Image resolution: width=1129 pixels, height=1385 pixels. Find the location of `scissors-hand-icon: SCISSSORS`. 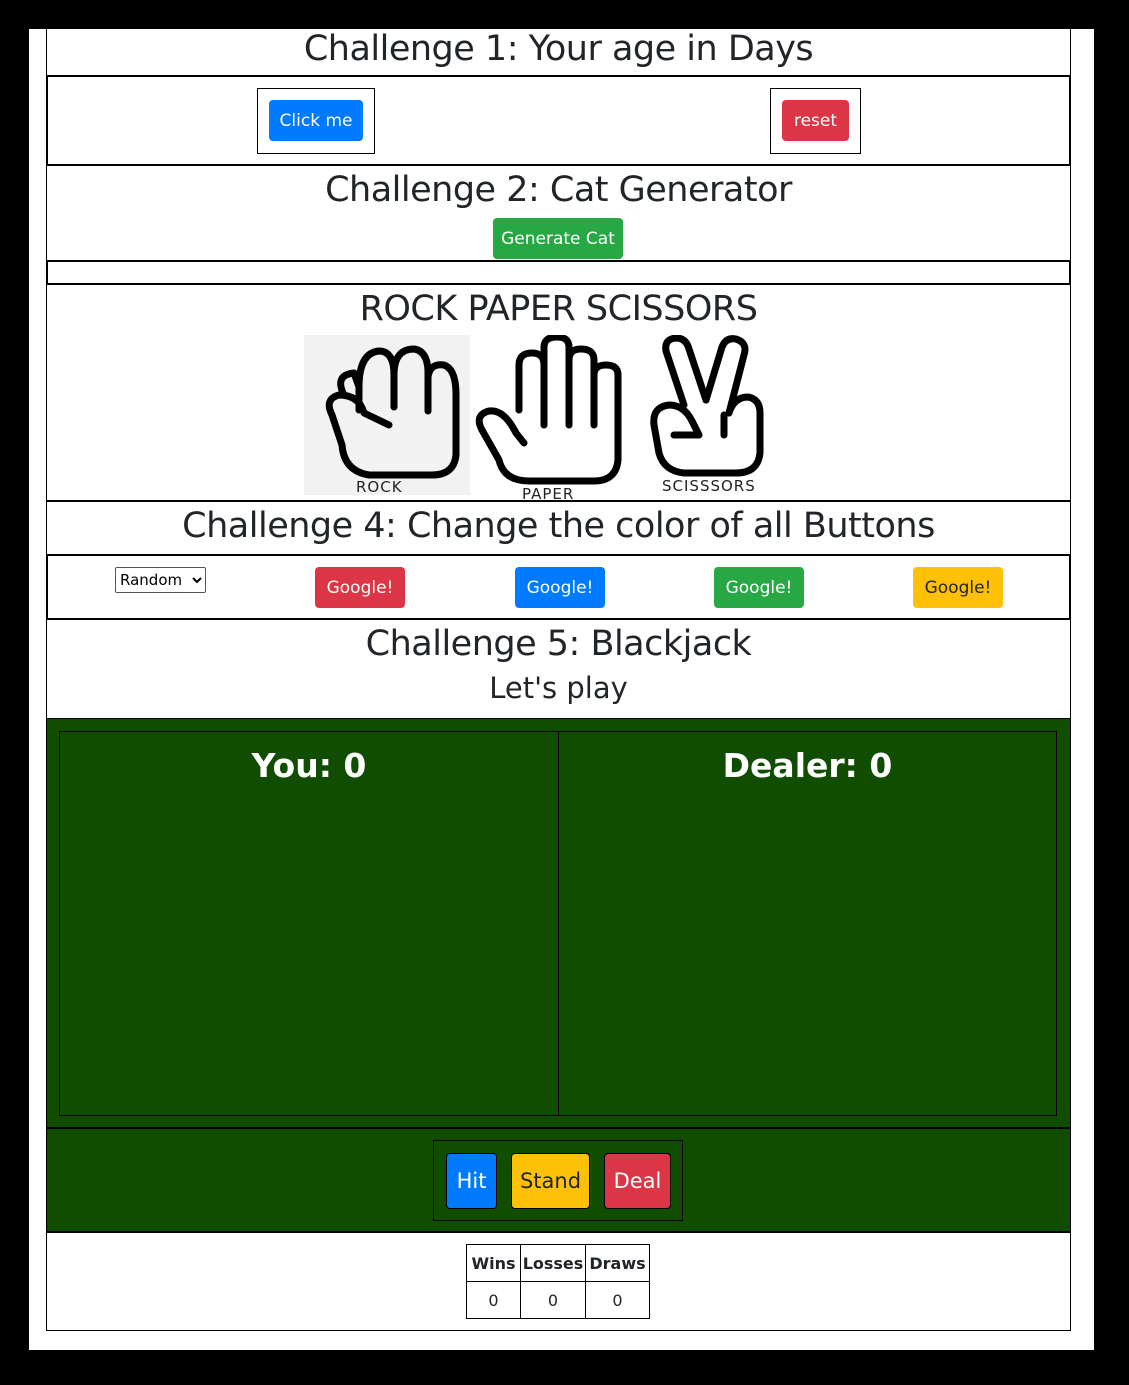

scissors-hand-icon: SCISSSORS is located at coordinates (707, 415).